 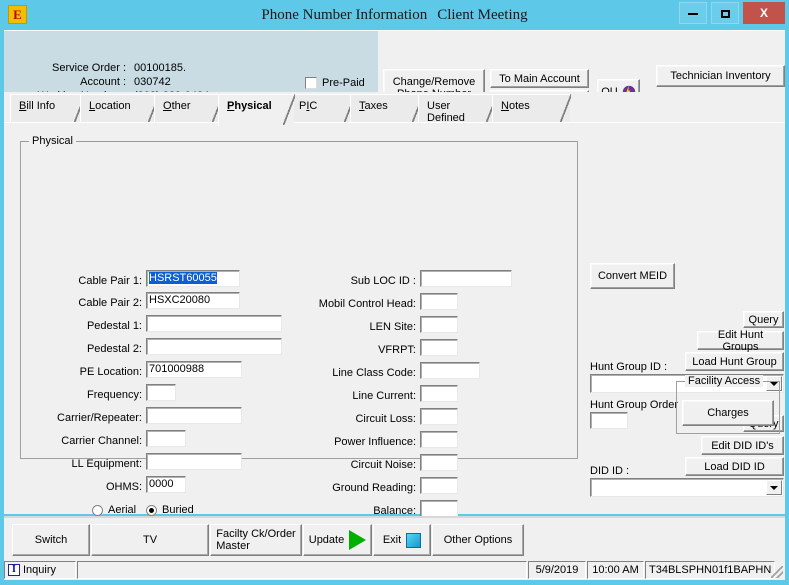 What do you see at coordinates (51, 540) in the screenshot?
I see `switch-button: Switch` at bounding box center [51, 540].